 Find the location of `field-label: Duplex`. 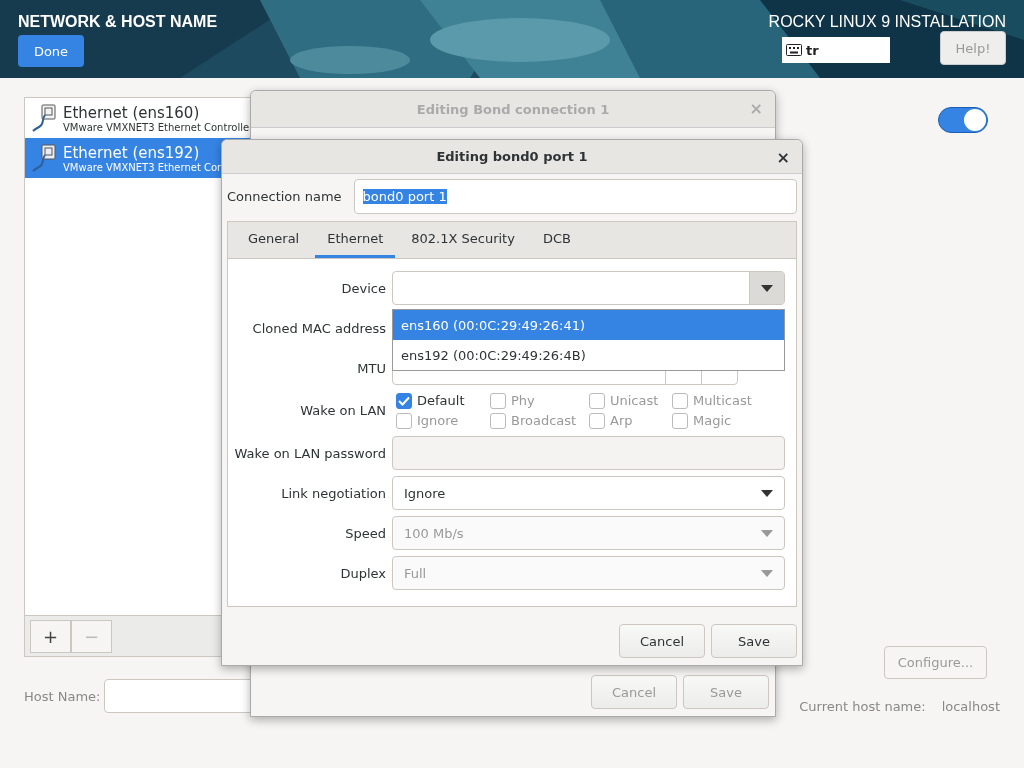

field-label: Duplex is located at coordinates (363, 573).